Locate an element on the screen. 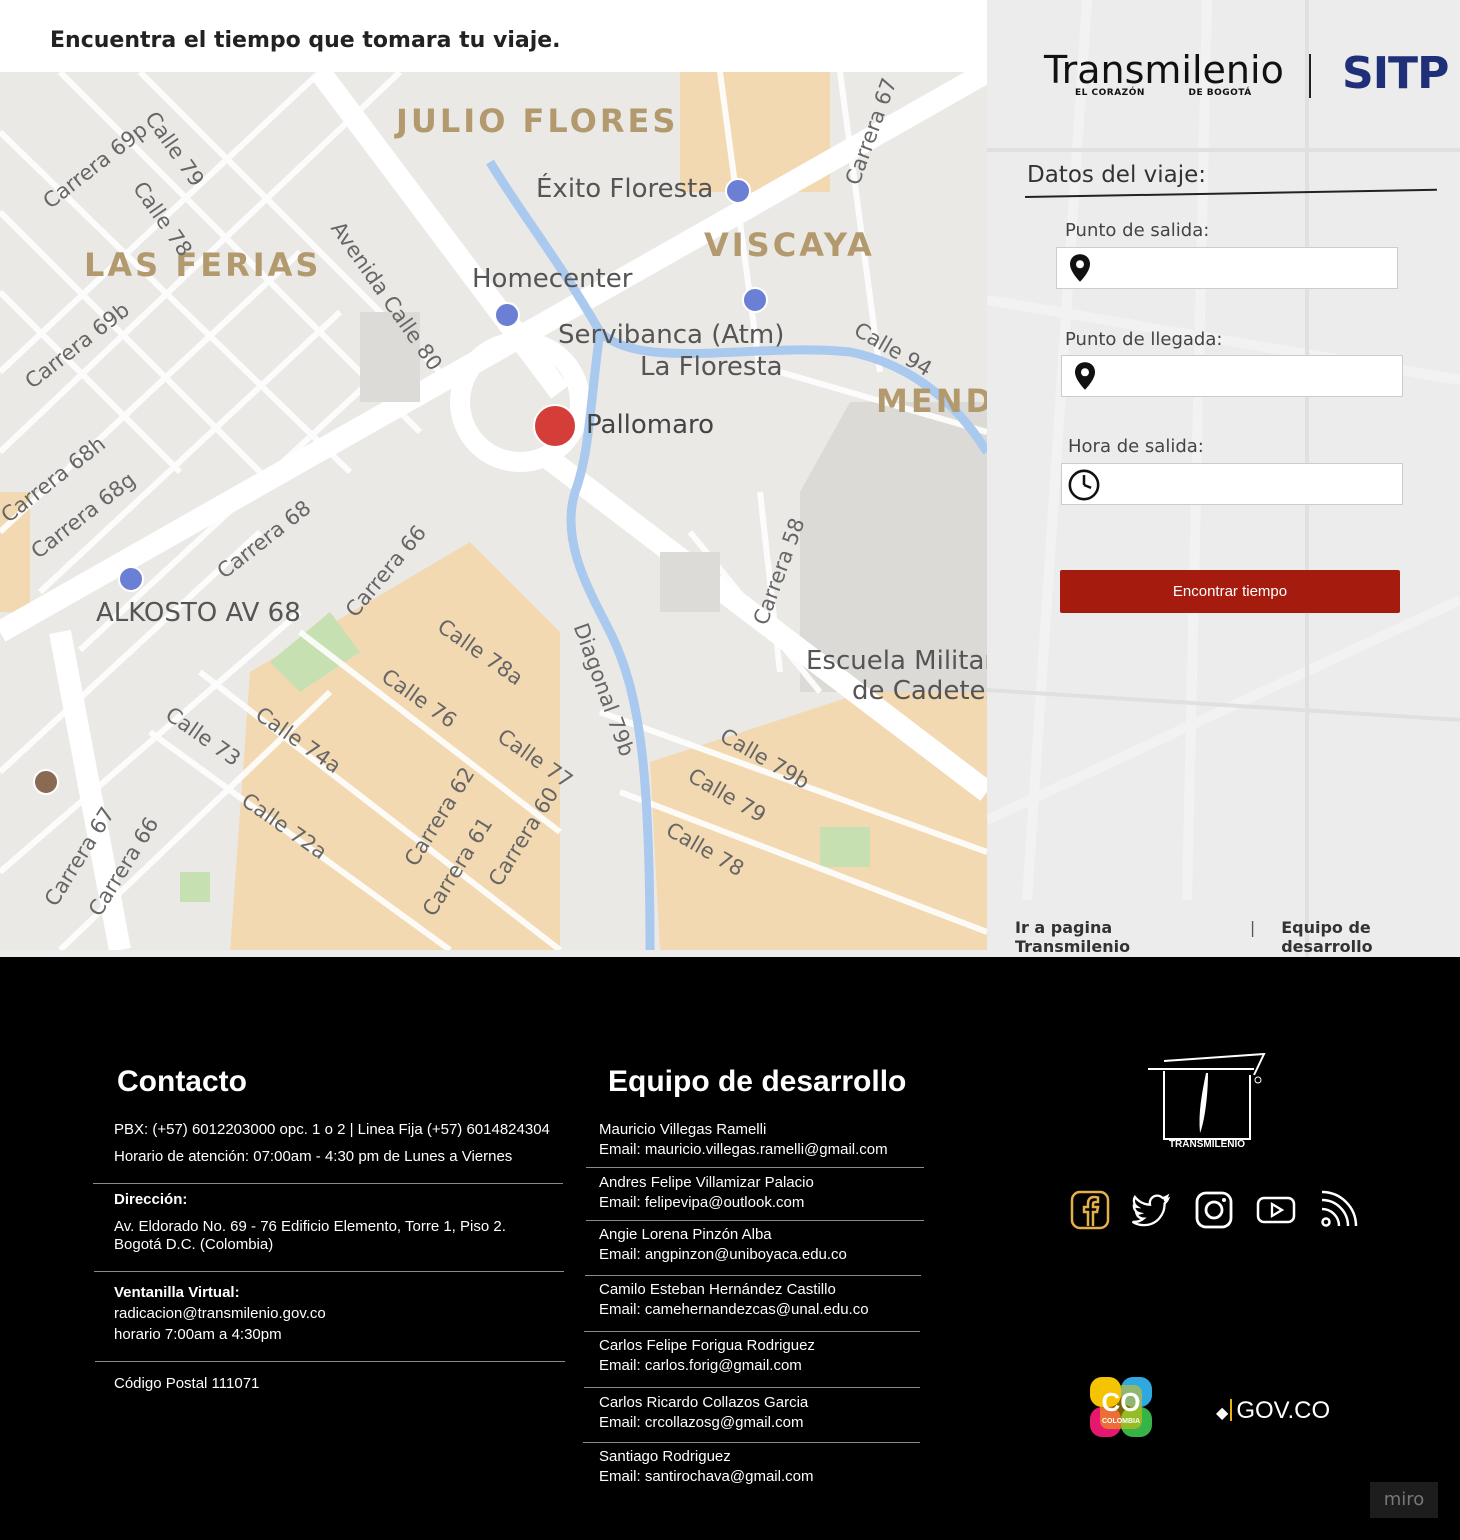 The width and height of the screenshot is (1460, 1540). virtual-email: radicacion@transmilenio.gov.co is located at coordinates (220, 1314).